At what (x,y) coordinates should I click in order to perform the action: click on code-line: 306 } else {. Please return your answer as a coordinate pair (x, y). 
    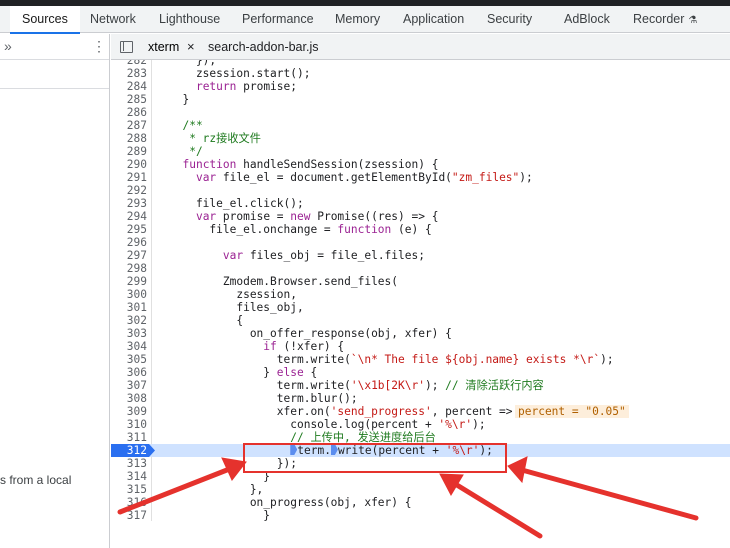
    Looking at the image, I should click on (420, 372).